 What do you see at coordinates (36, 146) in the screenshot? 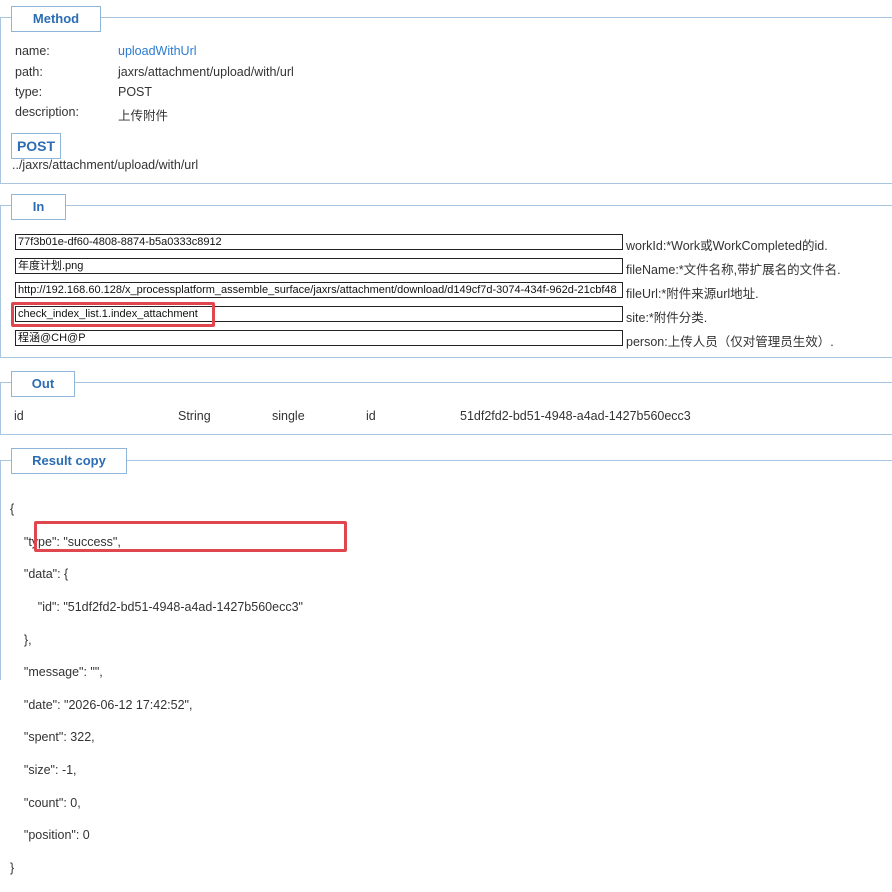
I see `post-button: POST` at bounding box center [36, 146].